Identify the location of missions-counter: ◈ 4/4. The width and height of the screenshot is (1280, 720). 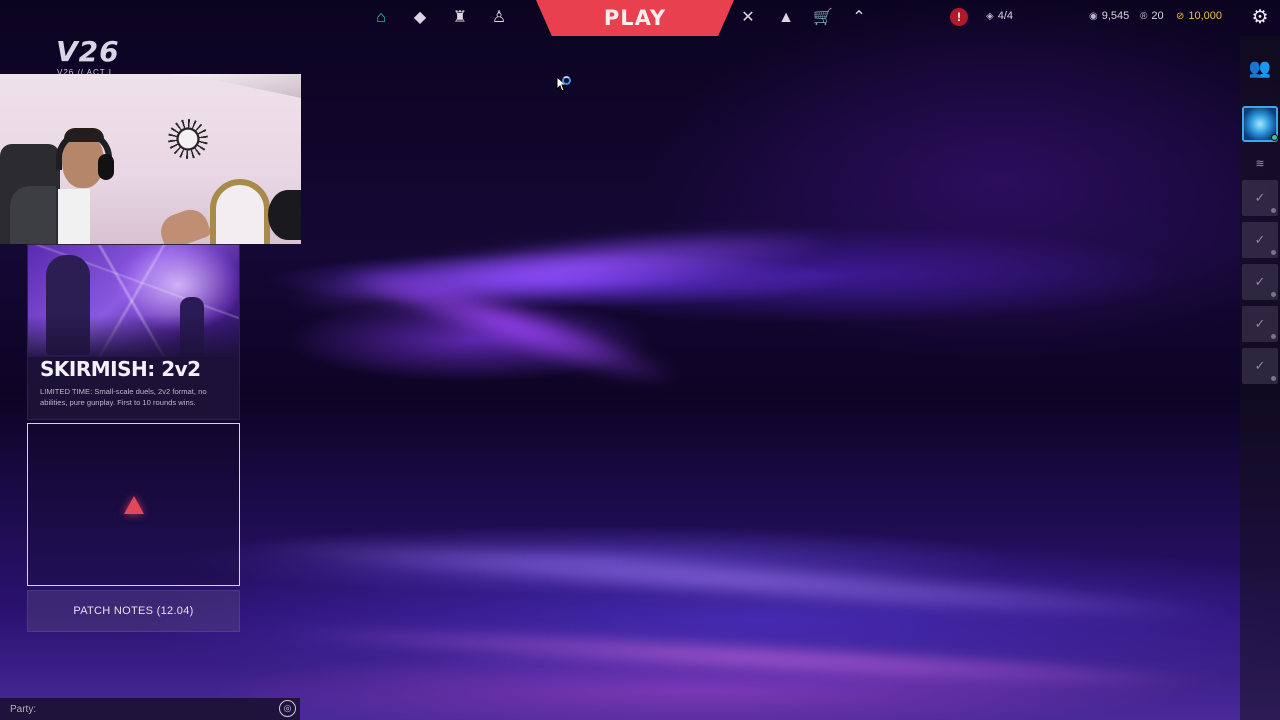
(999, 16).